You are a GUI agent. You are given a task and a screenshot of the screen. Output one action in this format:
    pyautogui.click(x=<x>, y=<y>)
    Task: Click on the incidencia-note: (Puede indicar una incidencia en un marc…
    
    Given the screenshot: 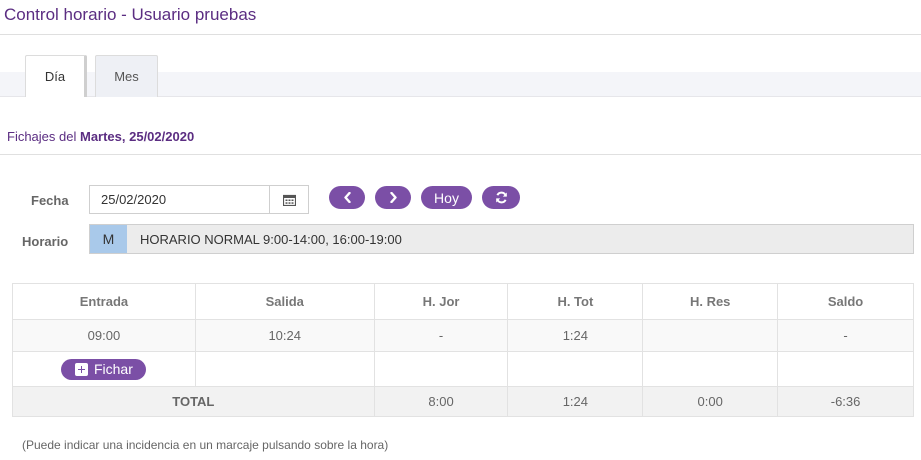 What is the action you would take?
    pyautogui.click(x=205, y=445)
    